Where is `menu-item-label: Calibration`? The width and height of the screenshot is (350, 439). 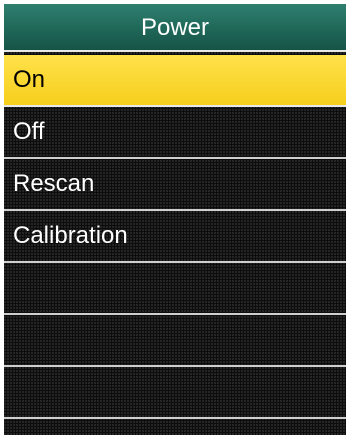 menu-item-label: Calibration is located at coordinates (70, 235).